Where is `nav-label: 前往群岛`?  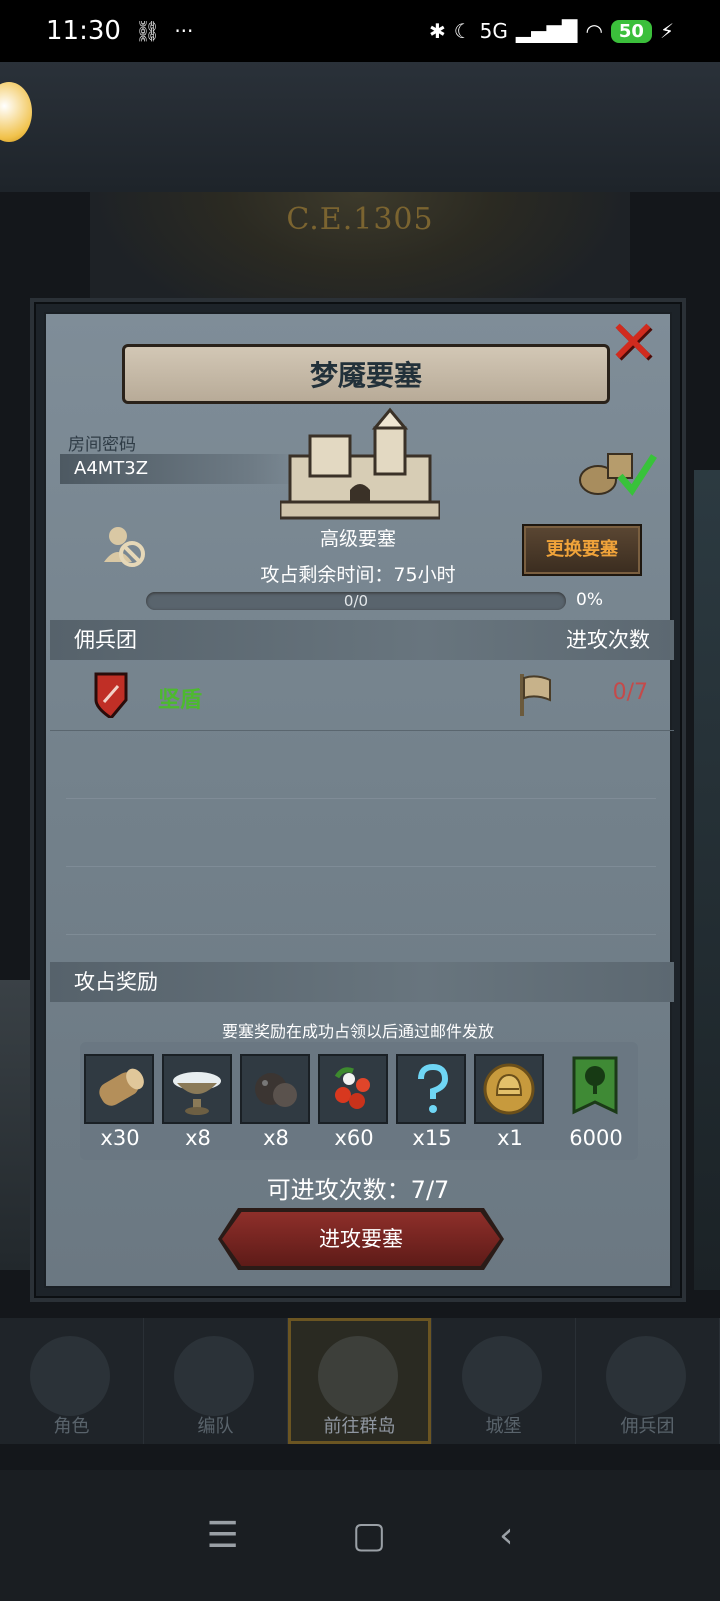
nav-label: 前往群岛 is located at coordinates (359, 1426).